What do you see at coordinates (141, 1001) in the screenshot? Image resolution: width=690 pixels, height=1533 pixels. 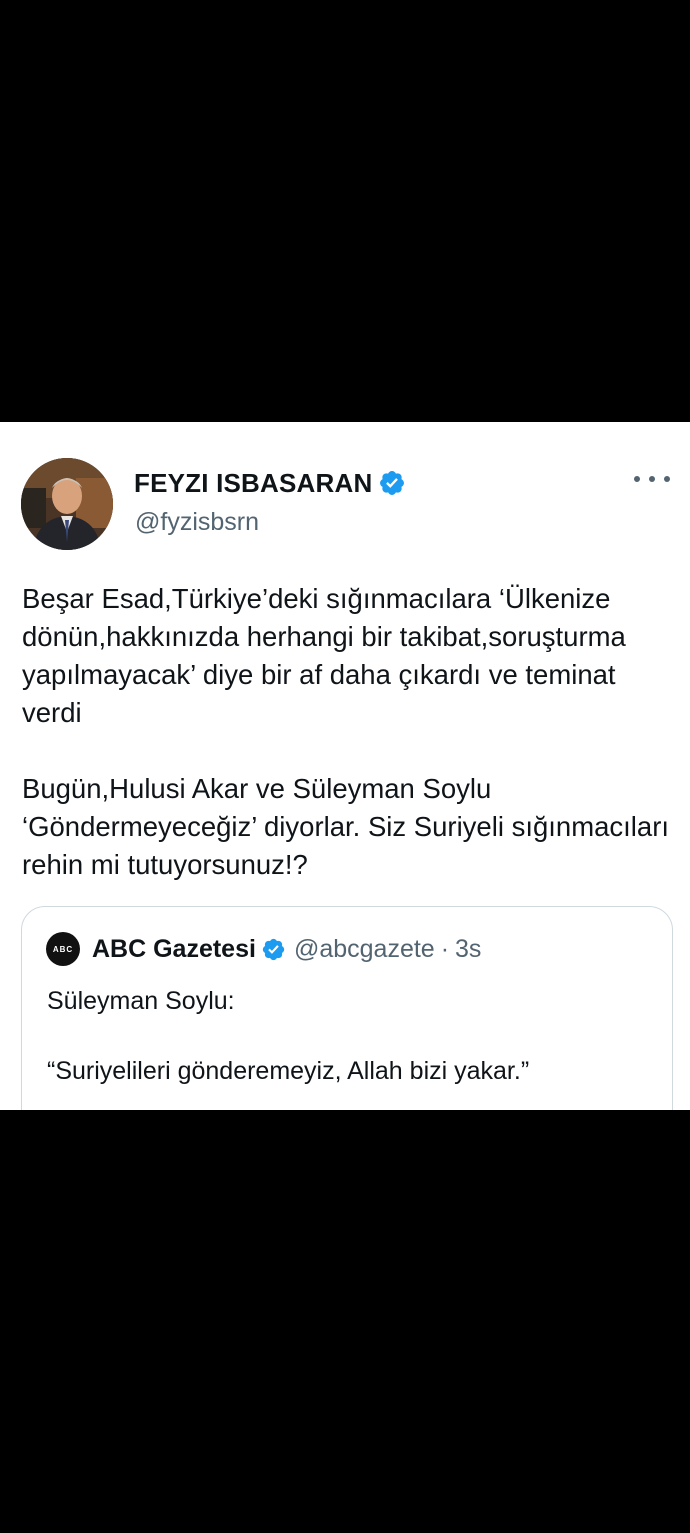 I see `quoted-paragraph: Süleyman Soylu:` at bounding box center [141, 1001].